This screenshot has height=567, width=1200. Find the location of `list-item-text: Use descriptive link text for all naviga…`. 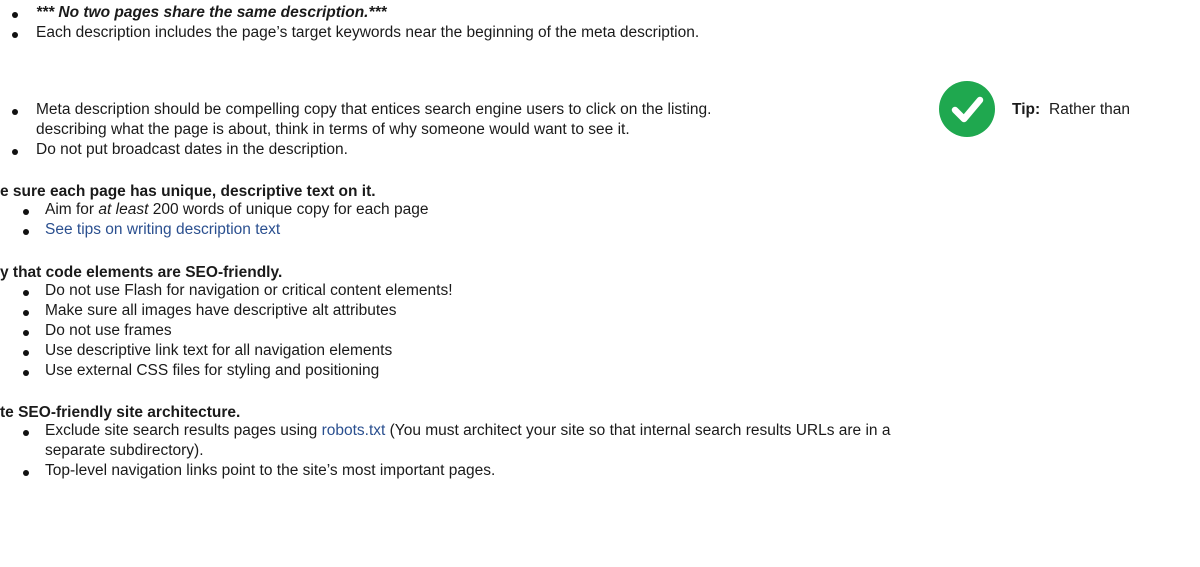

list-item-text: Use descriptive link text for all naviga… is located at coordinates (219, 350).